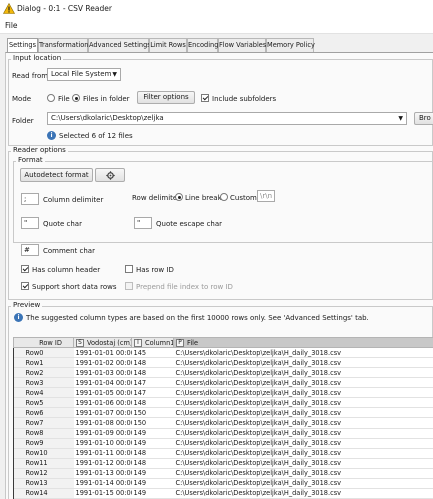  What do you see at coordinates (242, 45) in the screenshot?
I see `tab-flow-variables: Flow Variables` at bounding box center [242, 45].